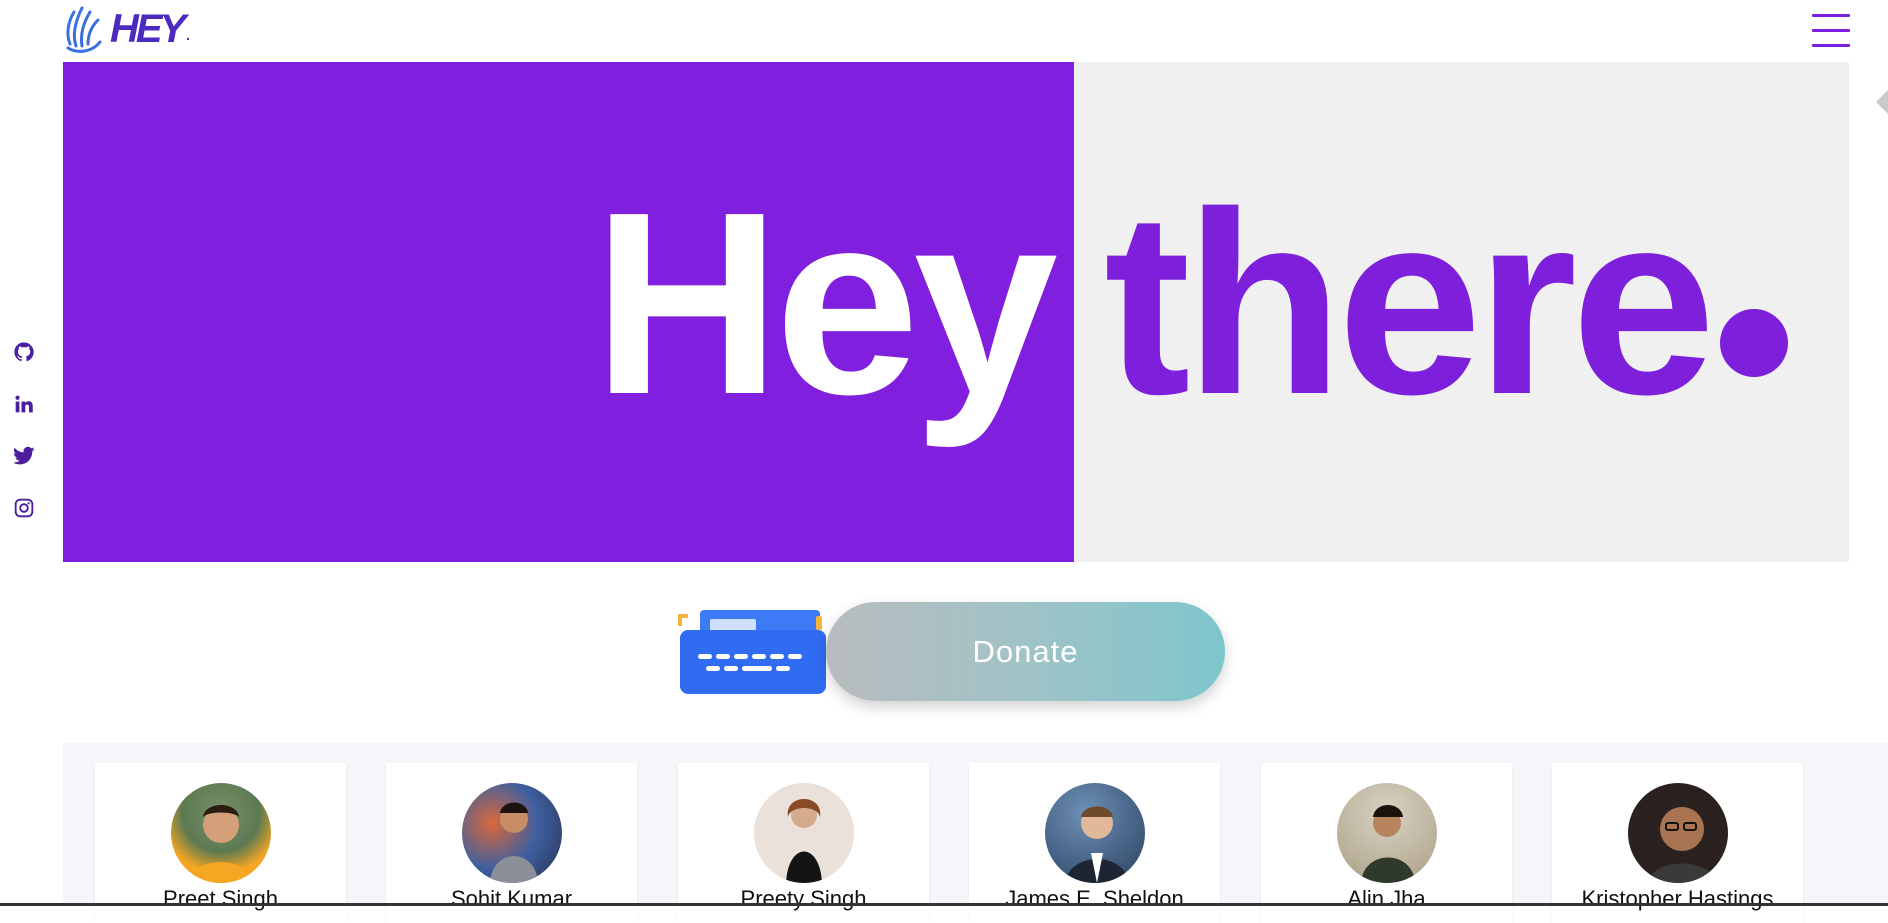  What do you see at coordinates (148, 28) in the screenshot?
I see `logo-text: HEY` at bounding box center [148, 28].